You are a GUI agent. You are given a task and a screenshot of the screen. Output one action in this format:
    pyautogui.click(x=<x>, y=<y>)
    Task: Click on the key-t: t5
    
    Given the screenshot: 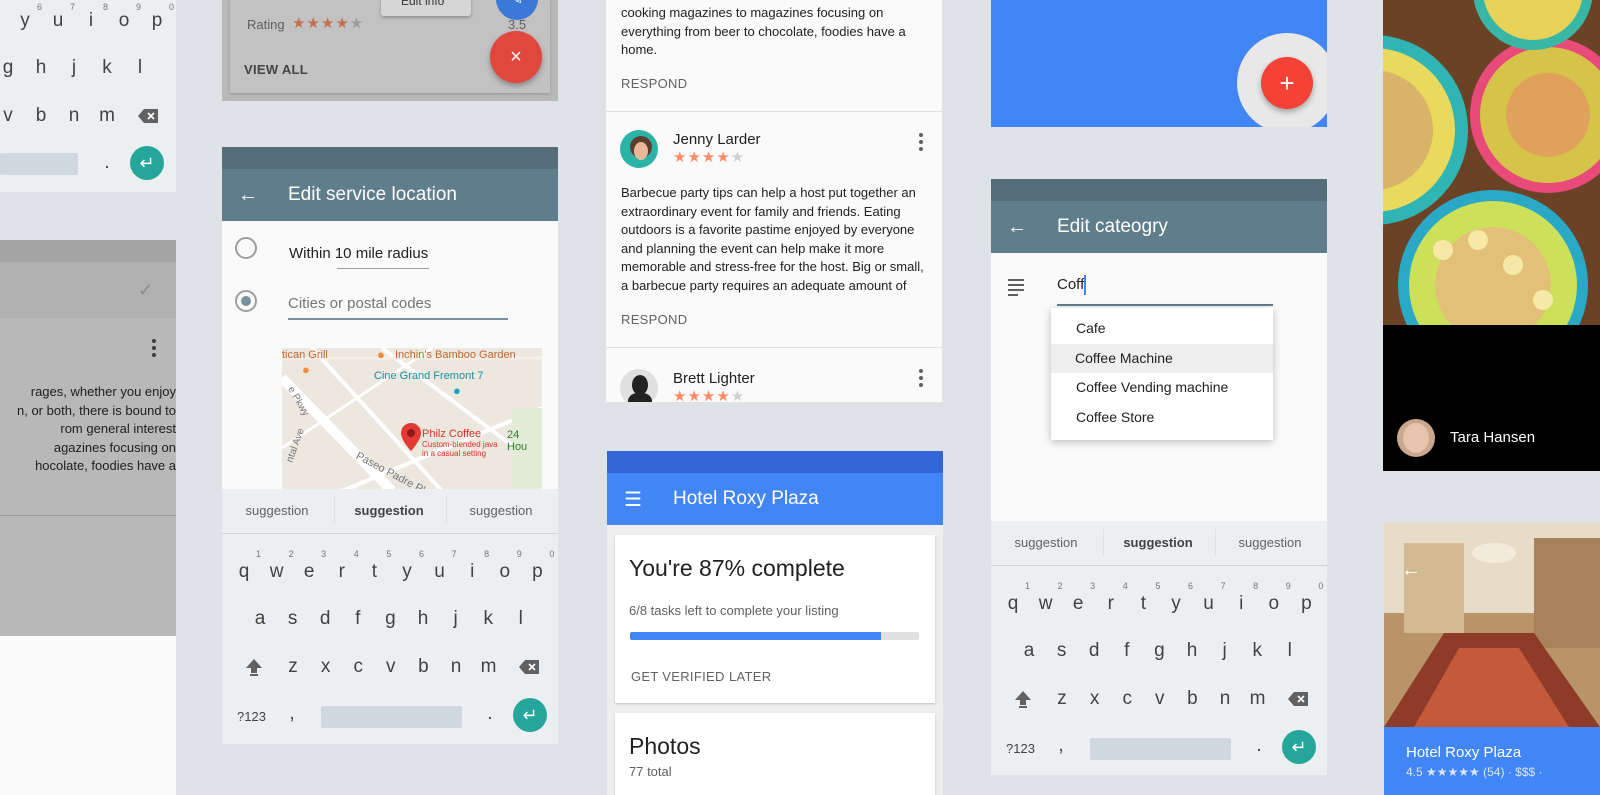 What is the action you would take?
    pyautogui.click(x=1144, y=598)
    